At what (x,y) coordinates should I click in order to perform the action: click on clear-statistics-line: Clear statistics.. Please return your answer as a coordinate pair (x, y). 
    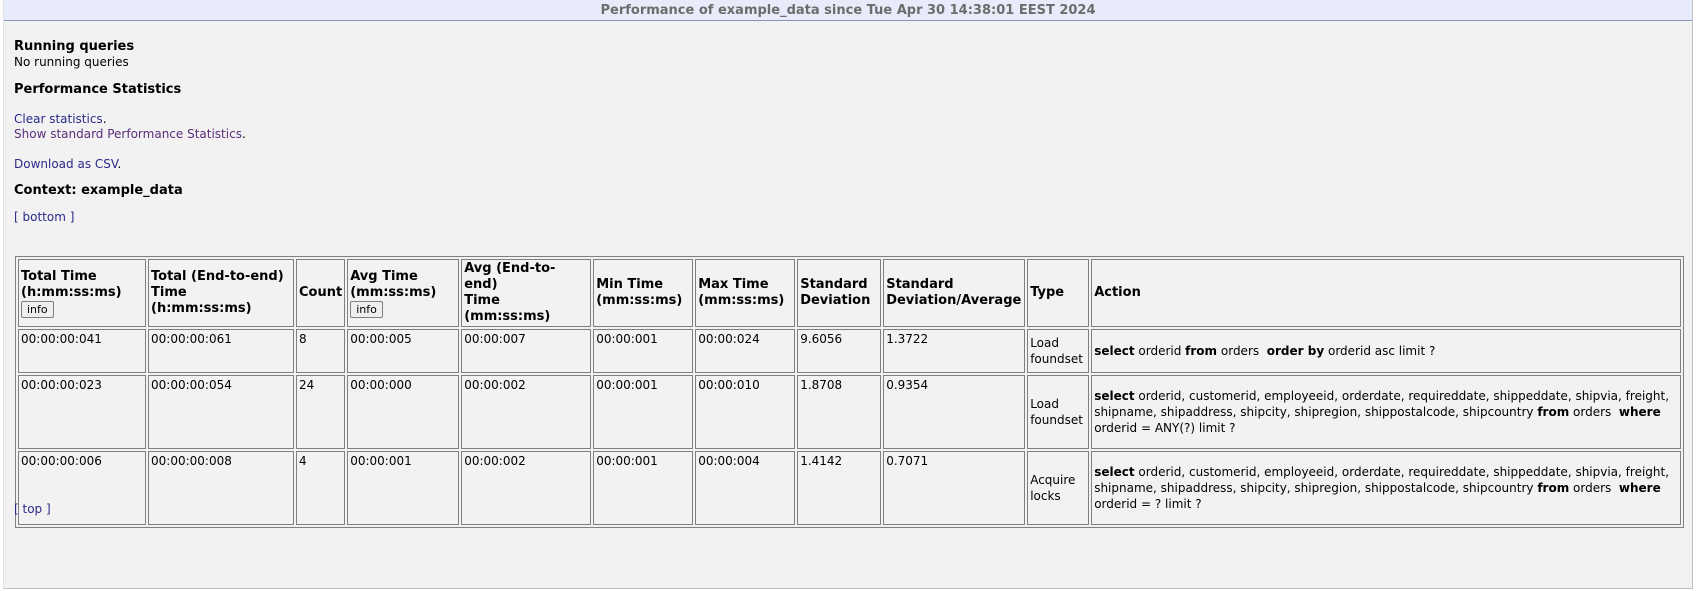
    Looking at the image, I should click on (60, 119).